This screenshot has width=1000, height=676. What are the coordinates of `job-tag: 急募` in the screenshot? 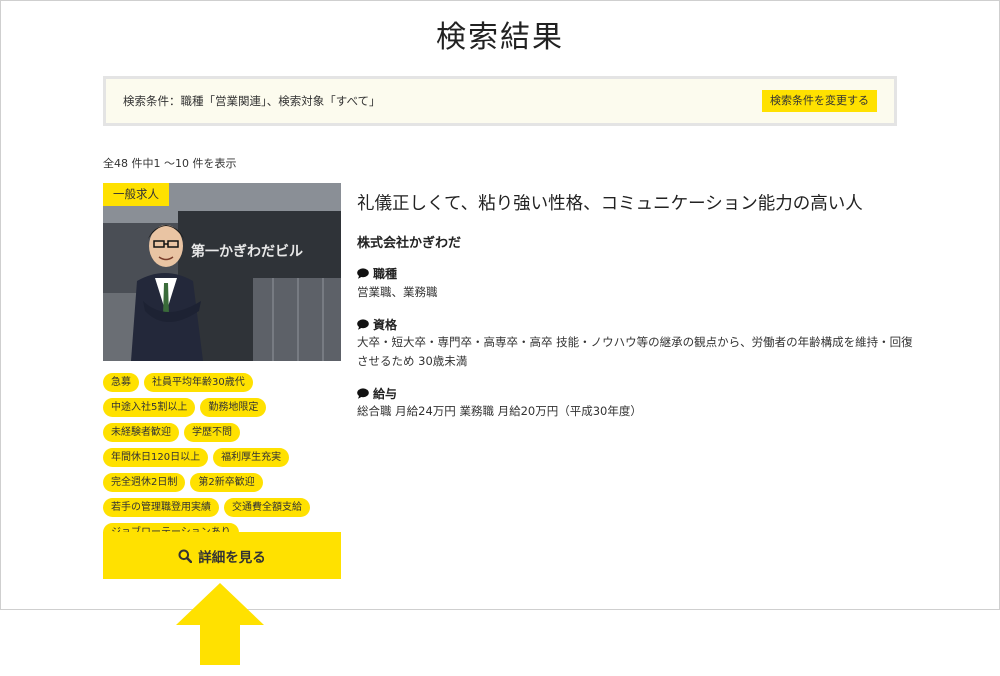 It's located at (121, 382).